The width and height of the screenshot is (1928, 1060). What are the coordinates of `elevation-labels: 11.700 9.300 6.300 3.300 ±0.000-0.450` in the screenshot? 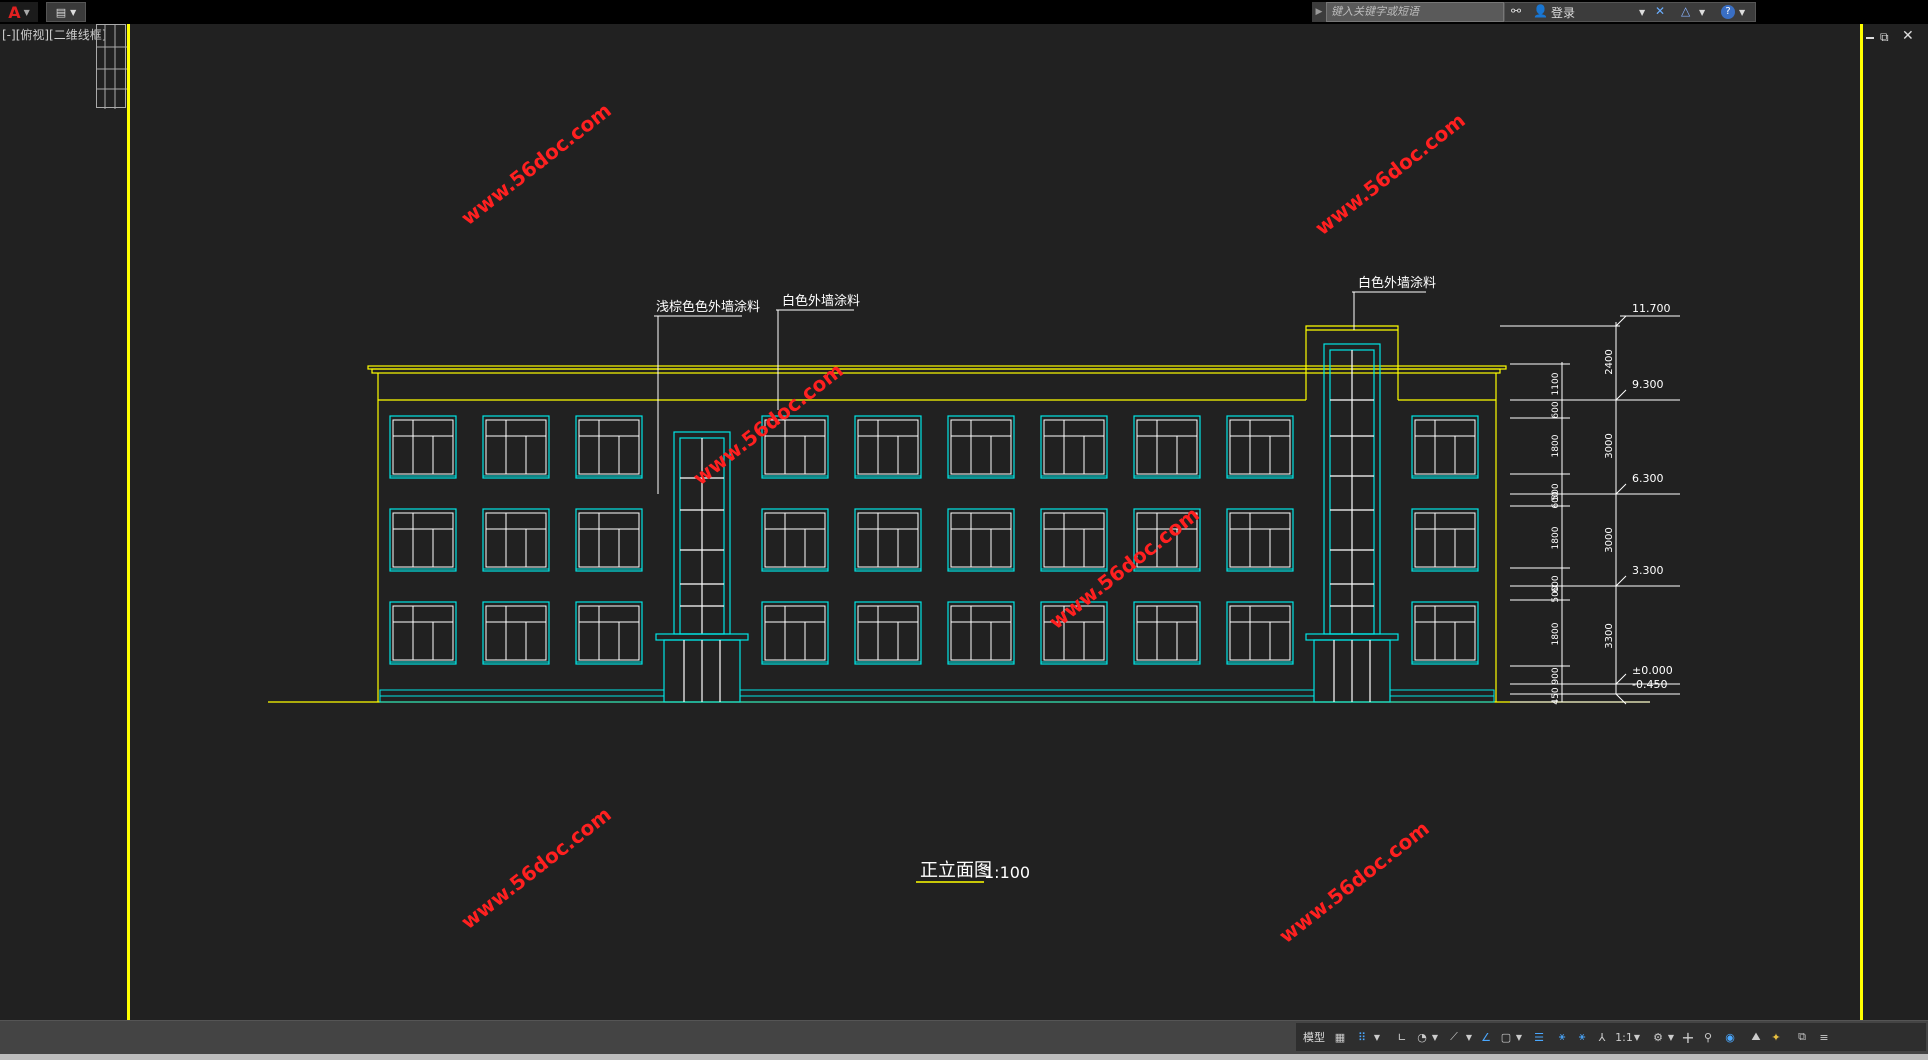 It's located at (1652, 496).